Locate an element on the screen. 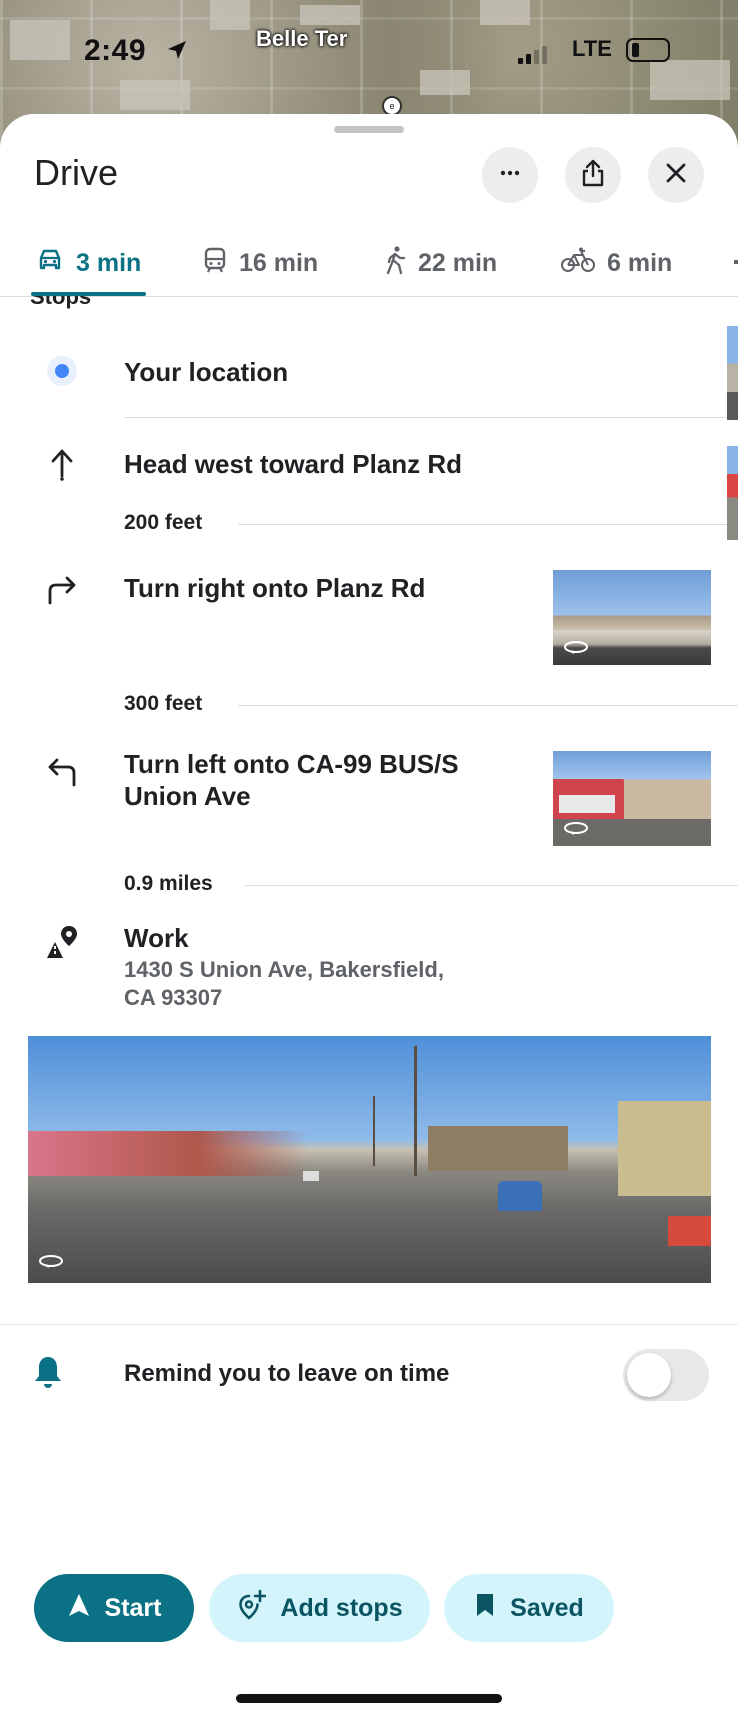 This screenshot has height=1714, width=738. saved-button: Saved is located at coordinates (529, 1608).